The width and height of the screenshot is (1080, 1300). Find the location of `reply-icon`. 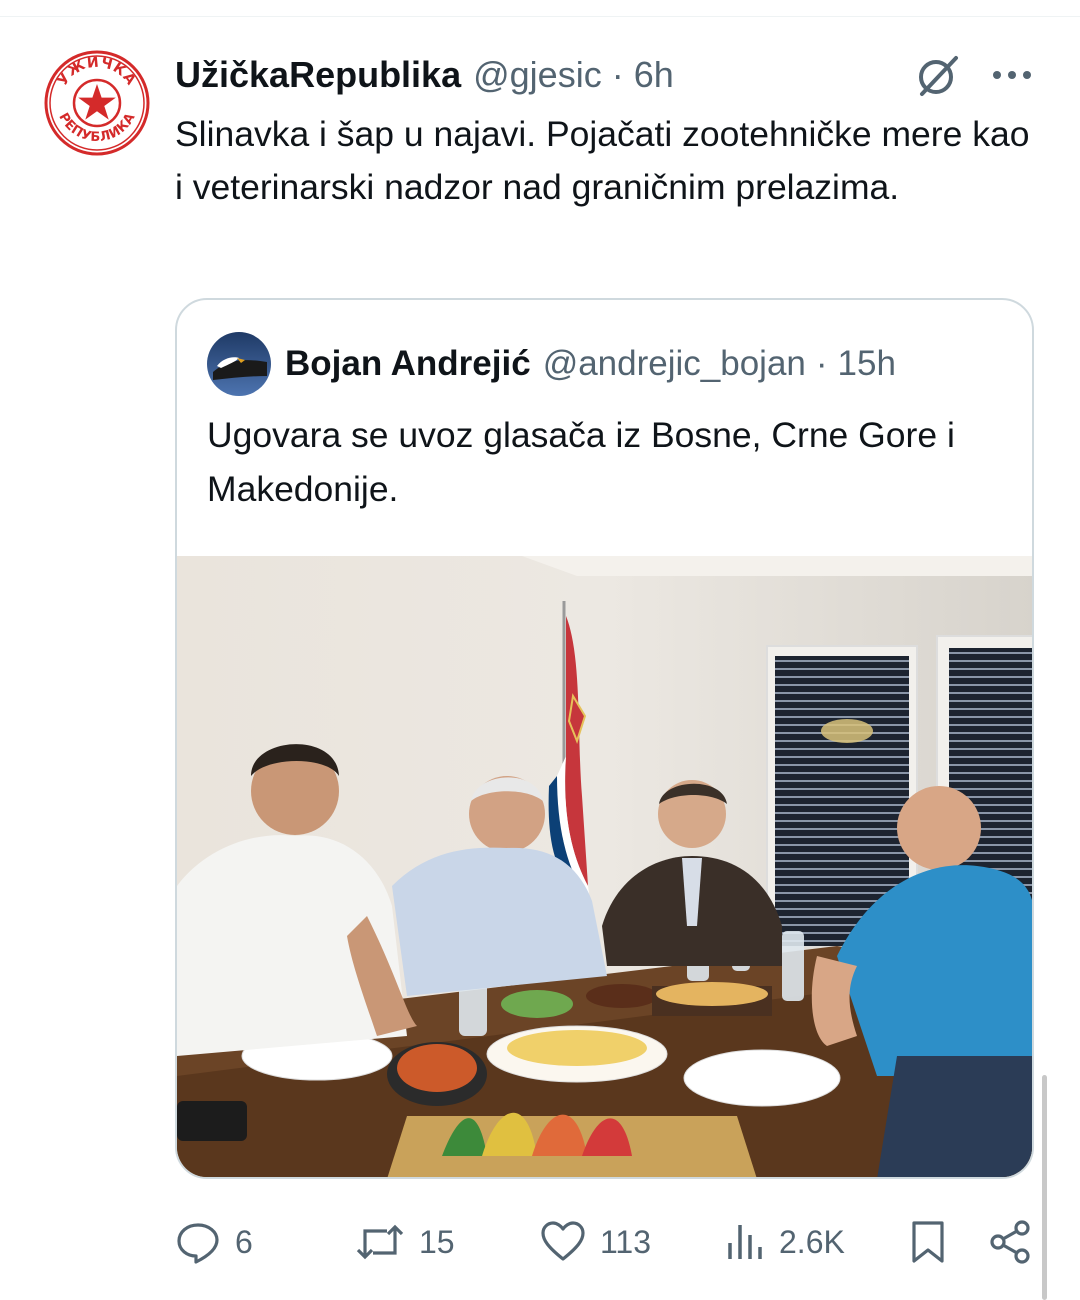

reply-icon is located at coordinates (198, 1243).